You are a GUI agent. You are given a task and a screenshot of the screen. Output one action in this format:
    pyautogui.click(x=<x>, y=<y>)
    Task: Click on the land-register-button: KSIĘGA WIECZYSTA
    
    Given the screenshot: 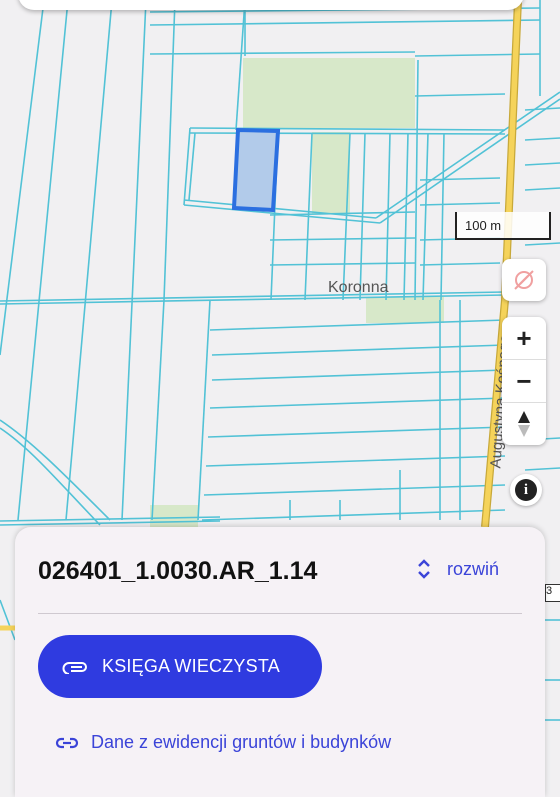 What is the action you would take?
    pyautogui.click(x=180, y=666)
    